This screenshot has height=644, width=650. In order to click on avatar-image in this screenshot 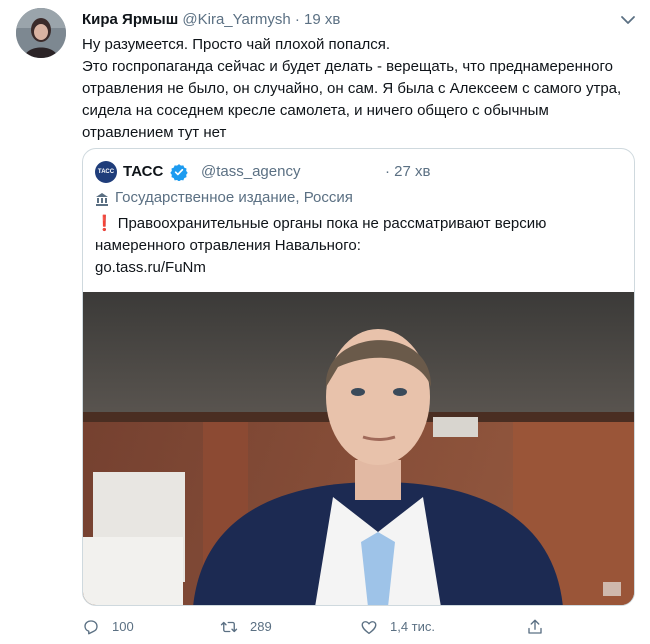, I will do `click(41, 33)`.